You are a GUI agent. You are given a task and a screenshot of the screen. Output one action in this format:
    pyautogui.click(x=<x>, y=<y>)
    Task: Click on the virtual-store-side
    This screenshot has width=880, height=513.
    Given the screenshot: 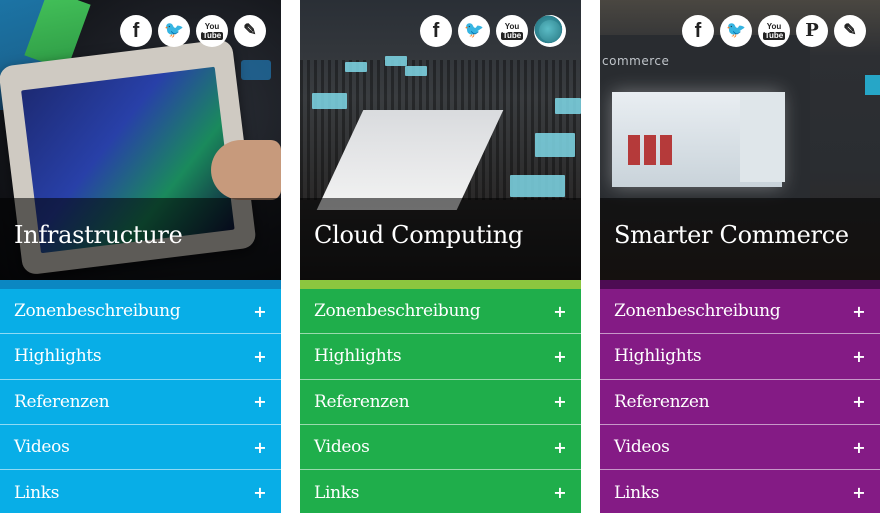 What is the action you would take?
    pyautogui.click(x=762, y=137)
    